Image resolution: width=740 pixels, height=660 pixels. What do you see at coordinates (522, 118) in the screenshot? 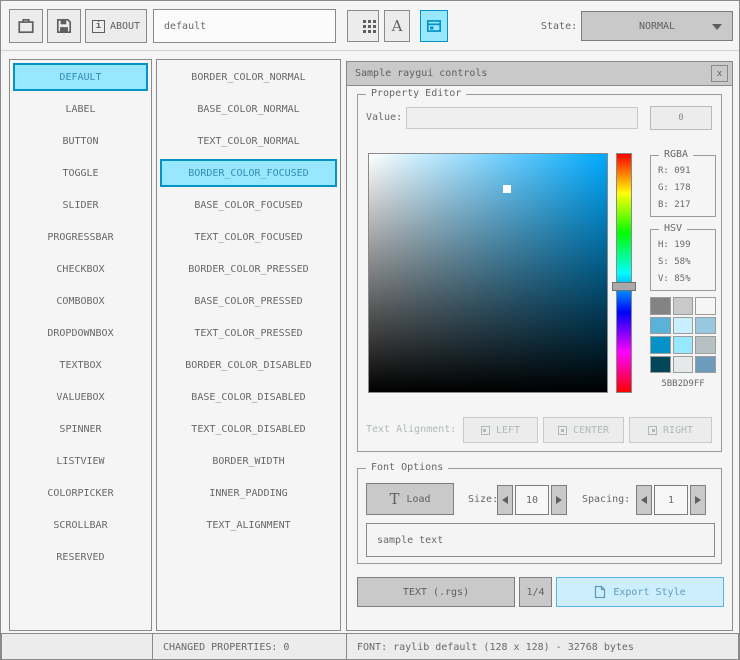
I see `value-input` at bounding box center [522, 118].